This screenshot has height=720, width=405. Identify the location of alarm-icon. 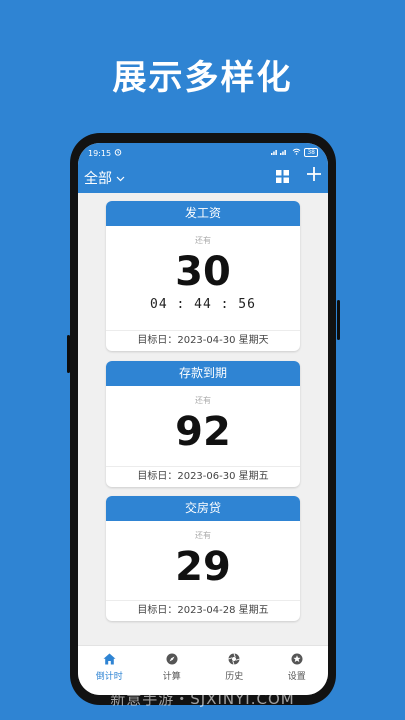
(118, 153).